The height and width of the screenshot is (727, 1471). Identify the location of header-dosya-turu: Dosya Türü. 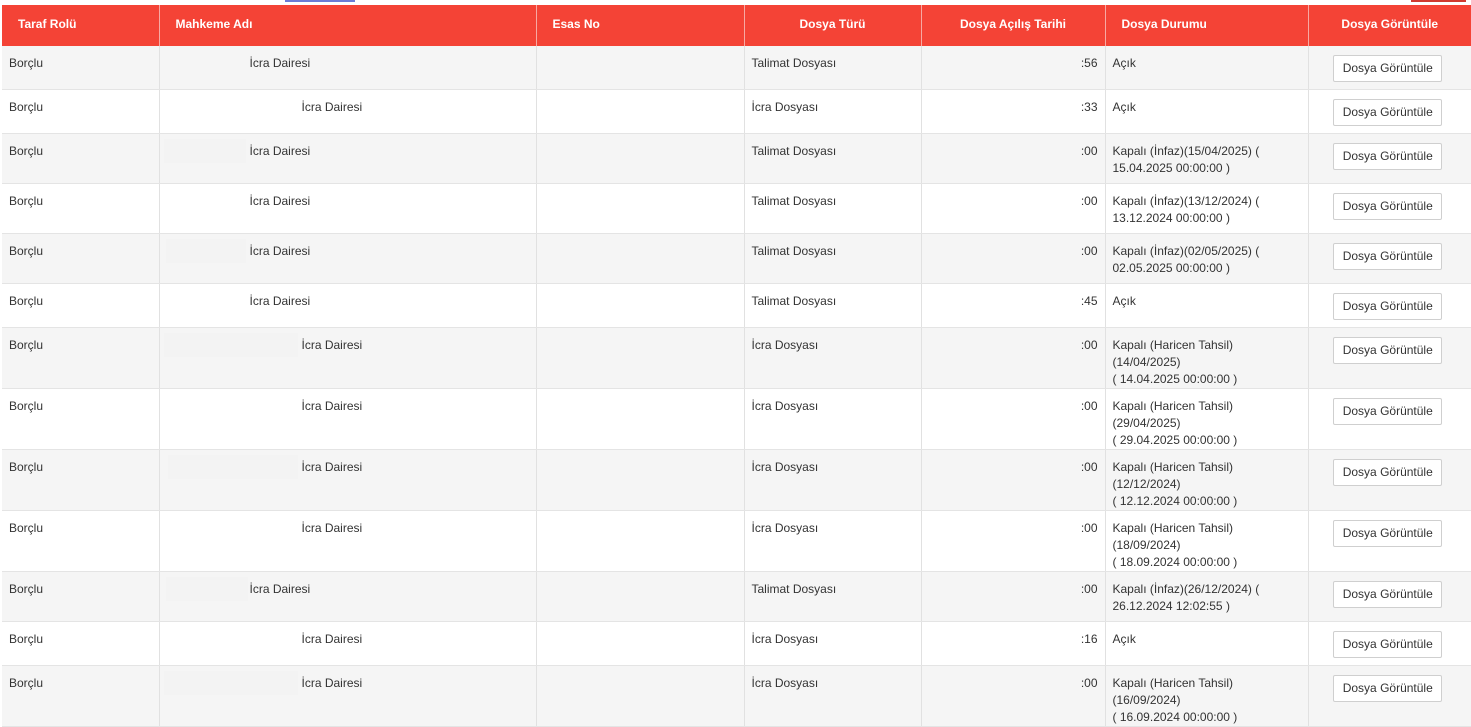
(833, 25).